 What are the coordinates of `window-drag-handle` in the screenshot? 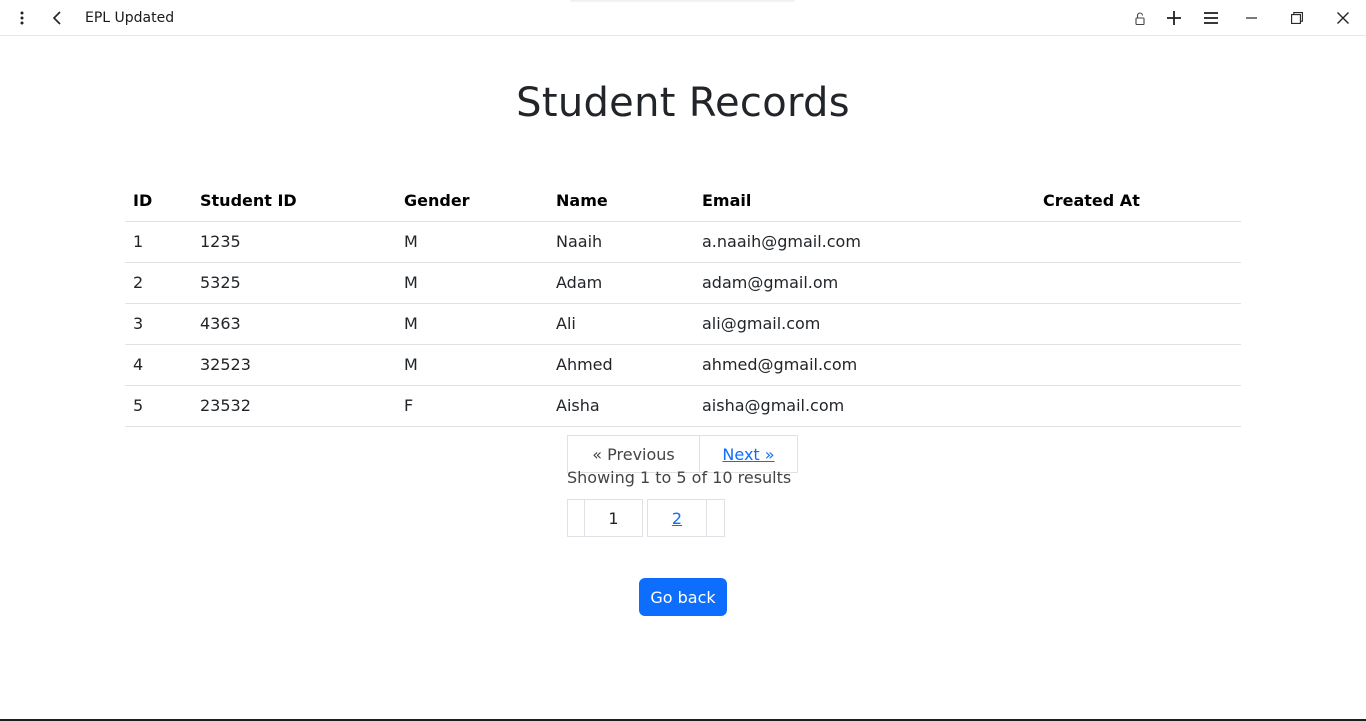 It's located at (682, 1).